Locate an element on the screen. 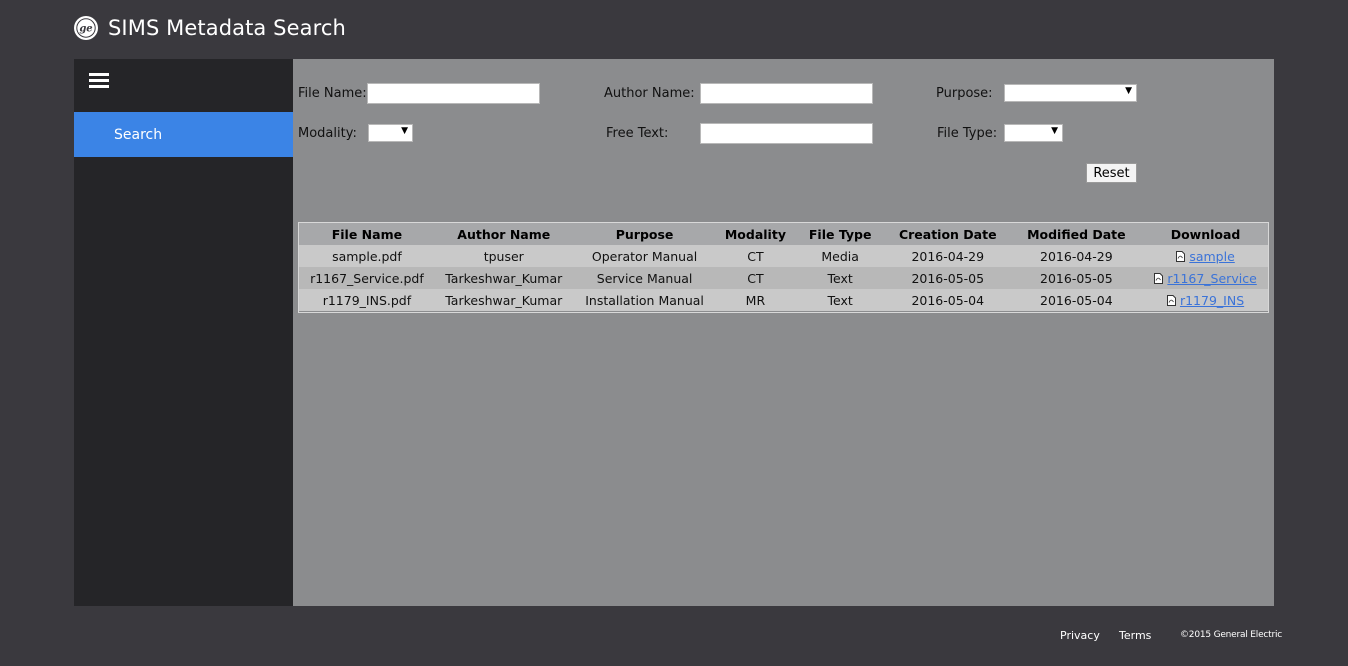  copyright-text: ©2015 General Electric is located at coordinates (1231, 635).